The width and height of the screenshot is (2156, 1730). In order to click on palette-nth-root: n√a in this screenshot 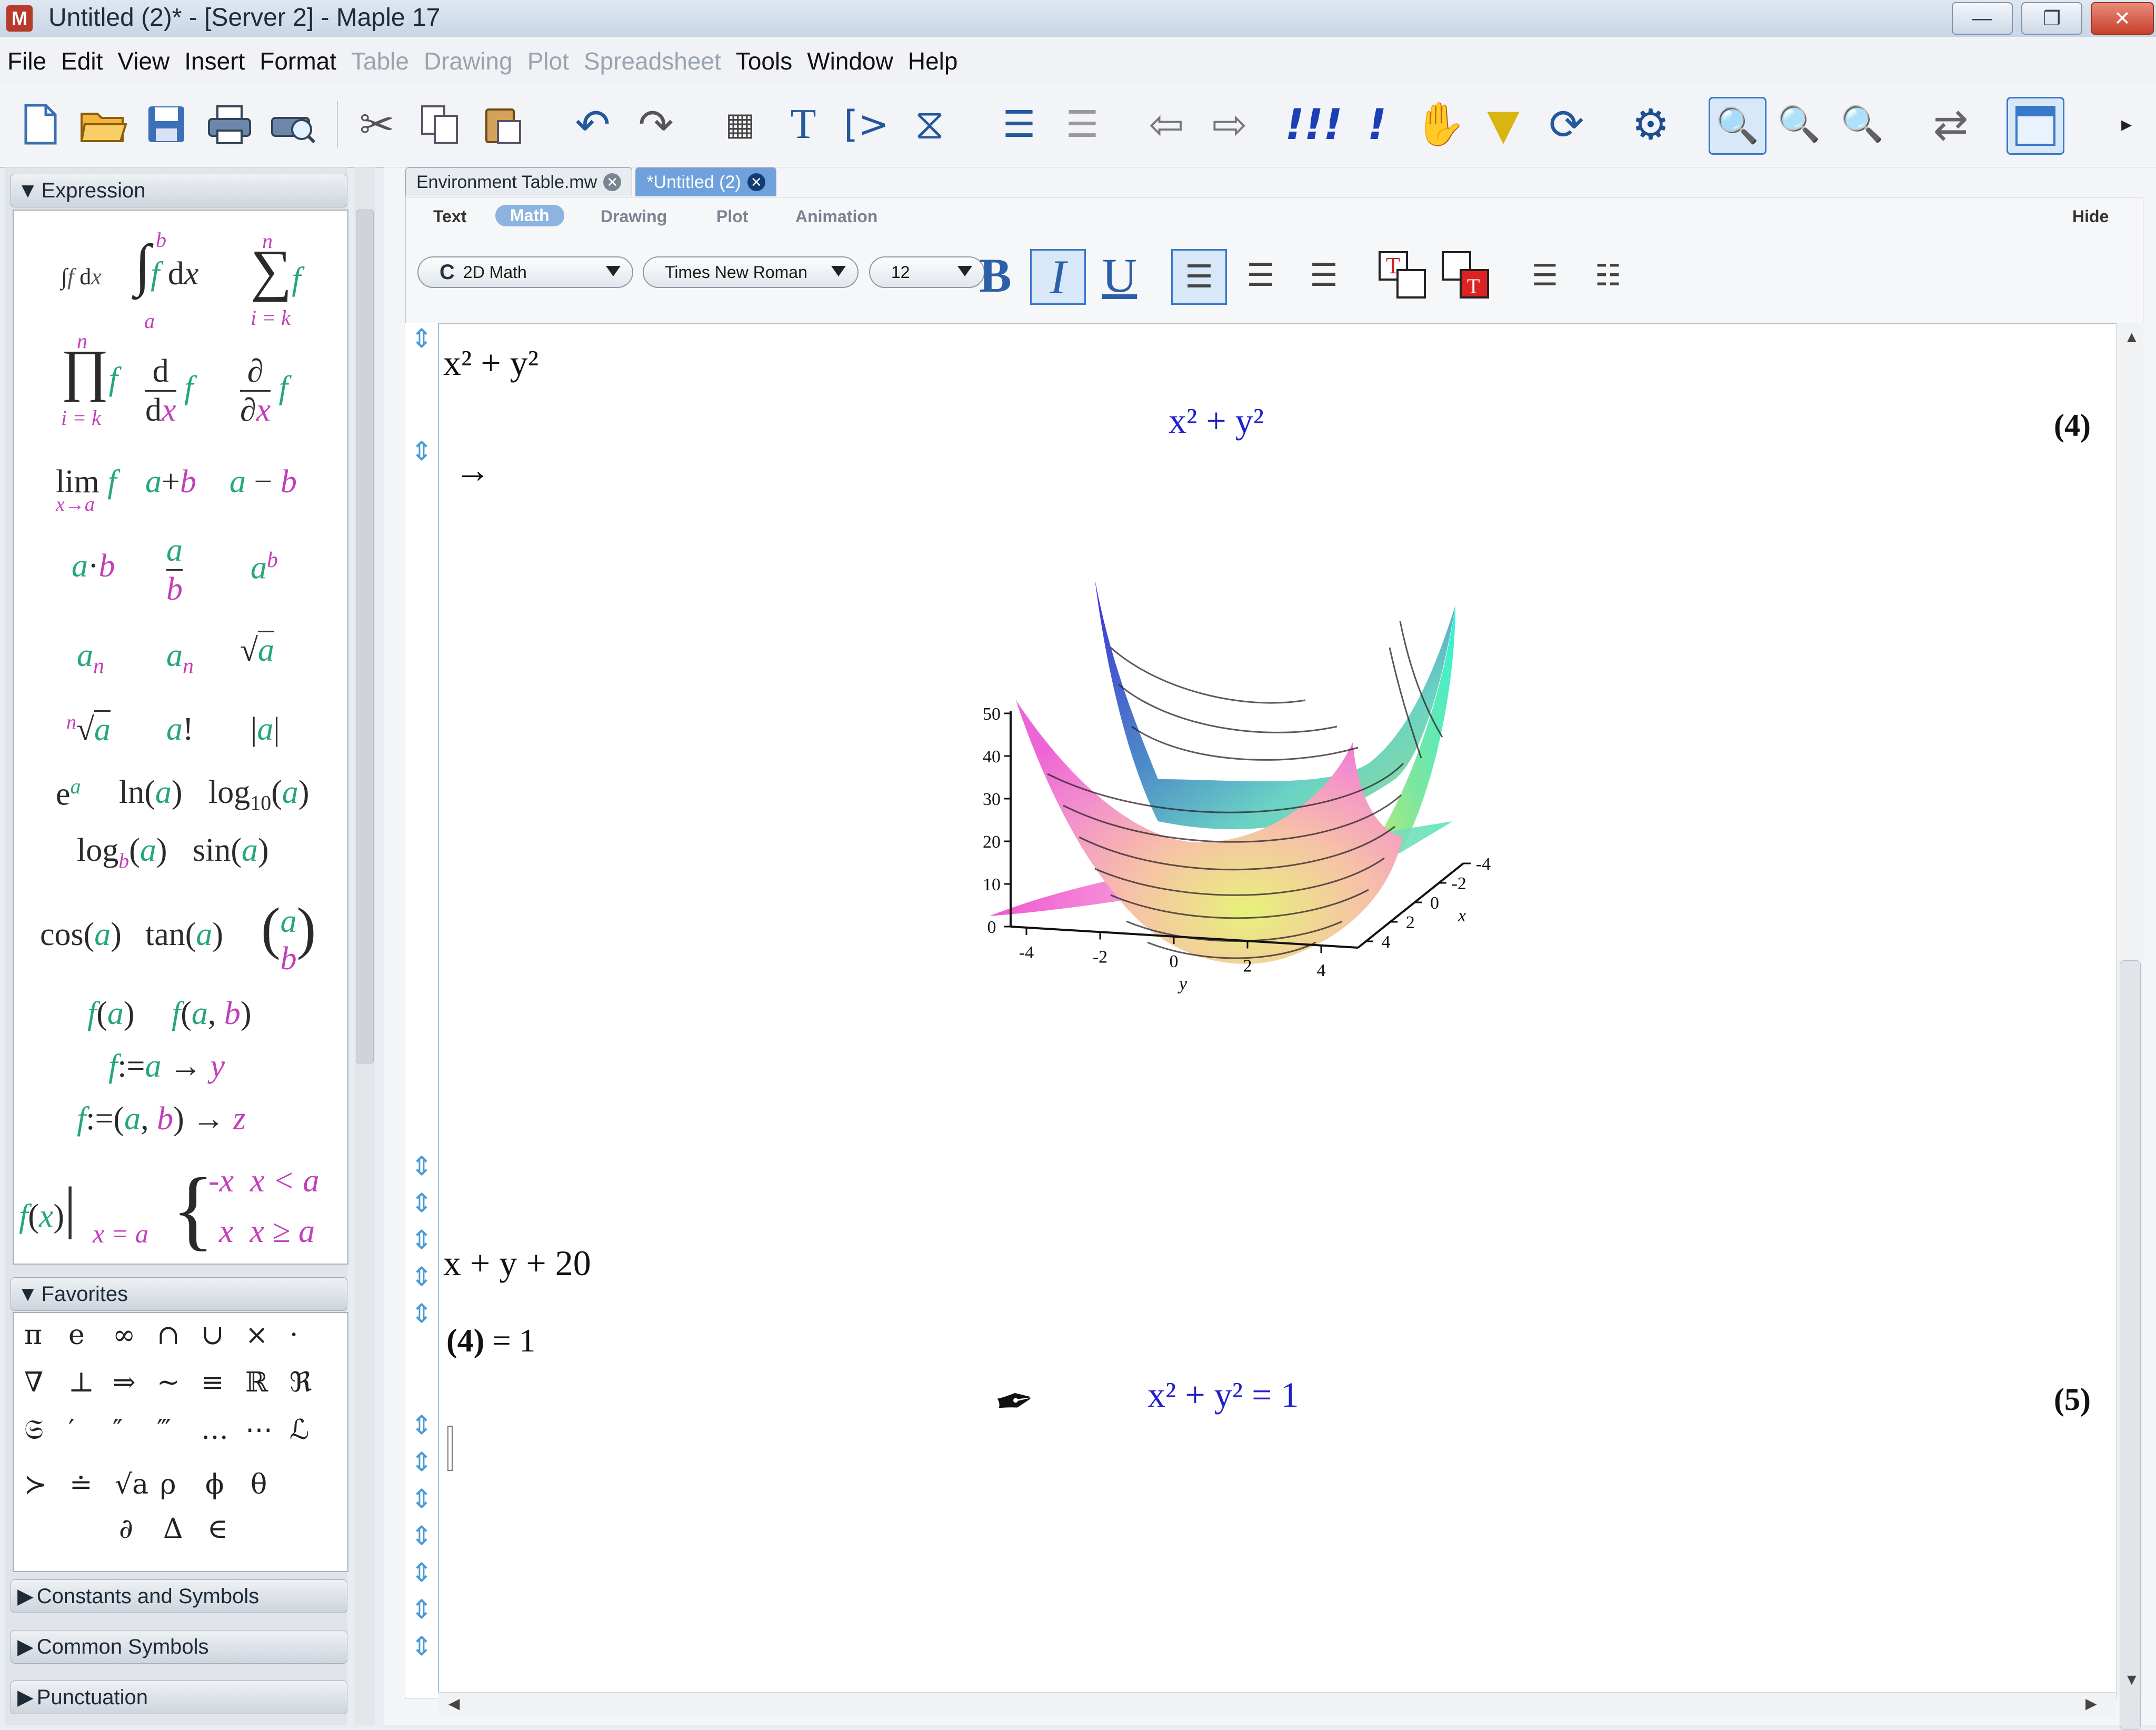, I will do `click(88, 729)`.